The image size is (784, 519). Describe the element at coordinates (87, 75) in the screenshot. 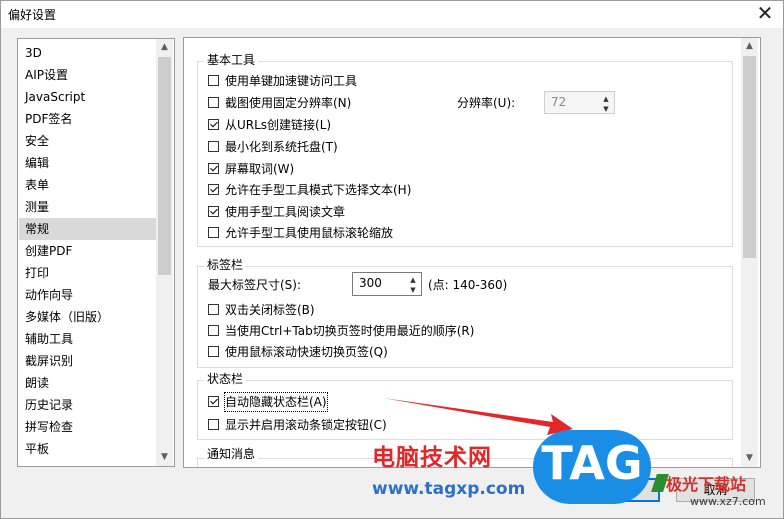

I see `category-item: AIP设置` at that location.